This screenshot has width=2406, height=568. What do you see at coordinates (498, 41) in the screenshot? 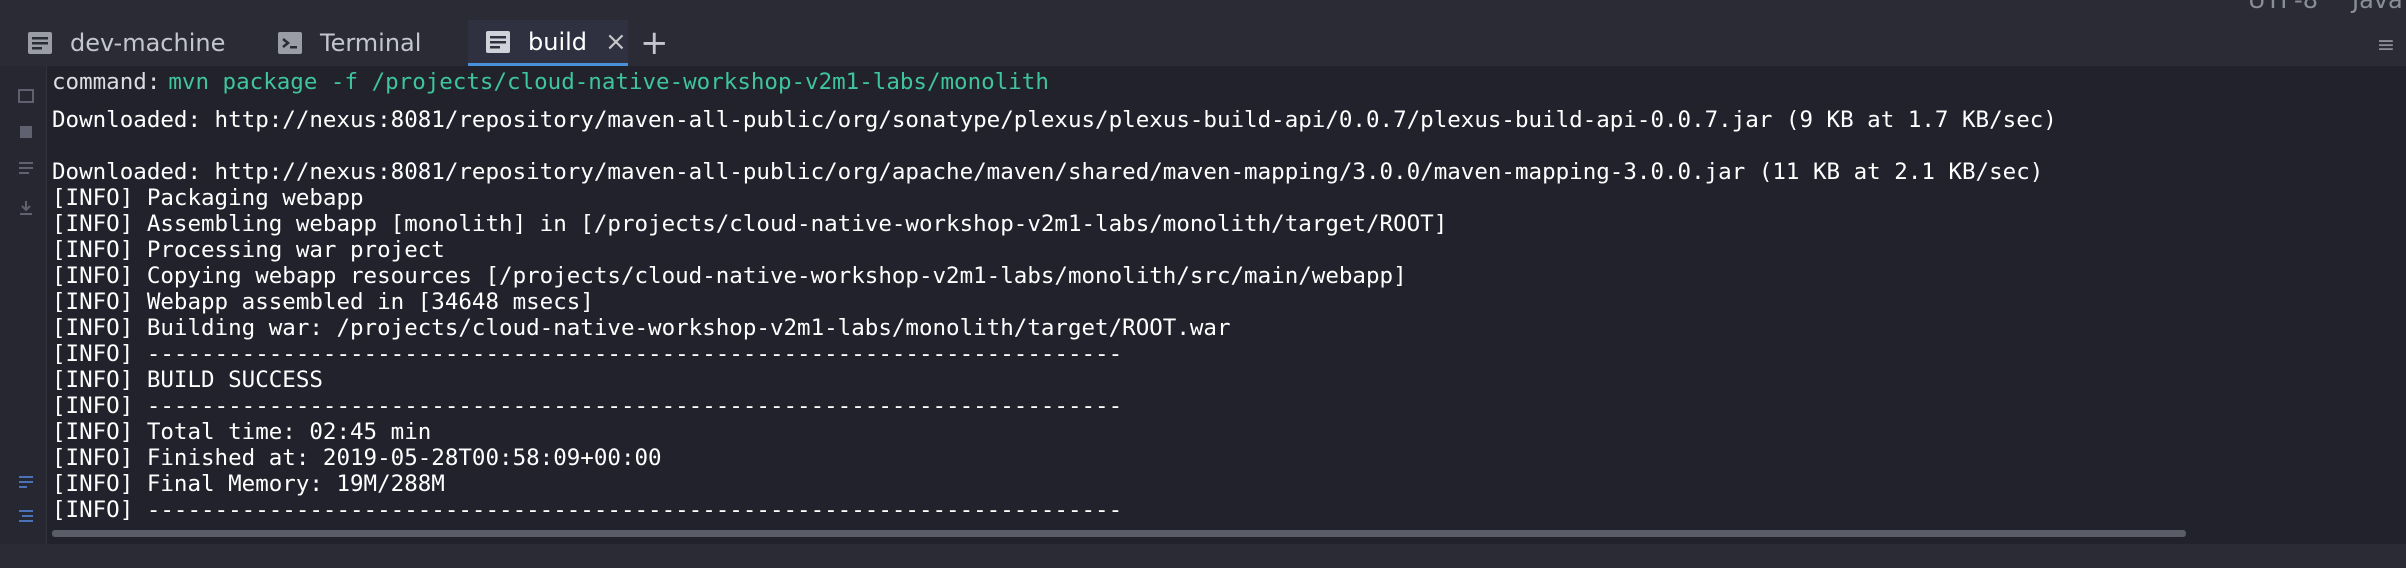
I see `console-icon` at bounding box center [498, 41].